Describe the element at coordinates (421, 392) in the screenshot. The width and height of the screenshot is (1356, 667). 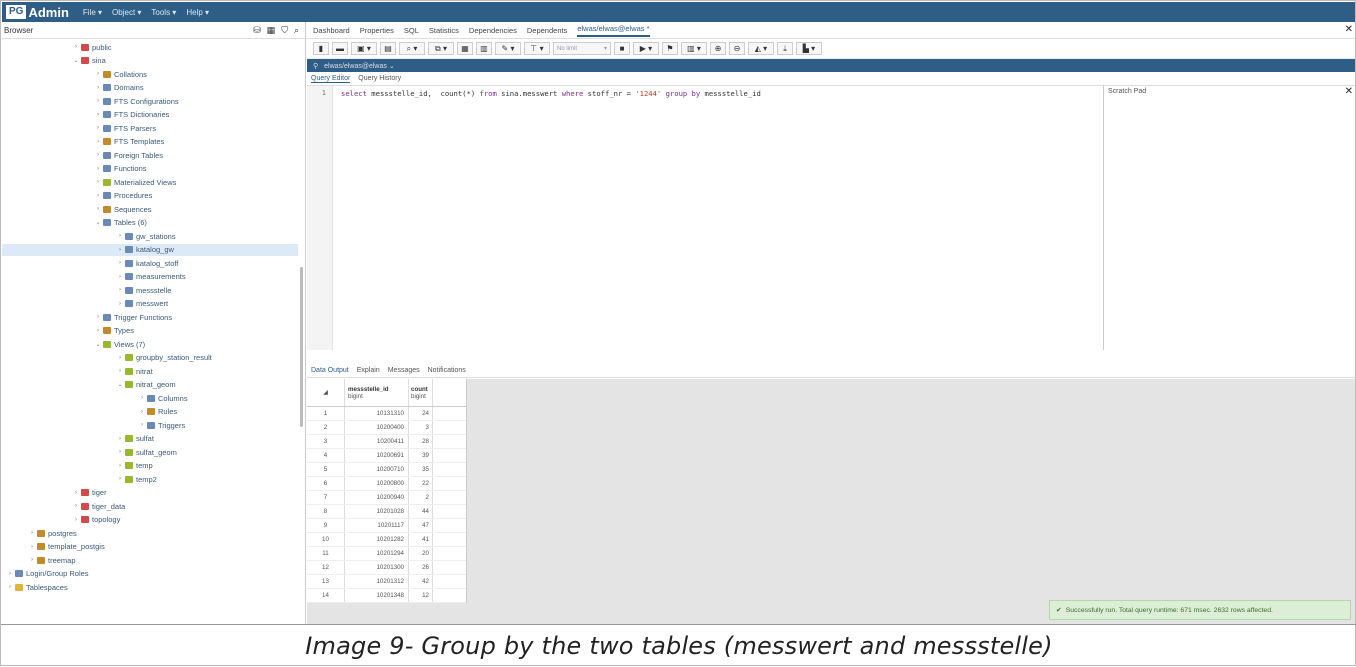
I see `column-header-count: count bigint` at that location.